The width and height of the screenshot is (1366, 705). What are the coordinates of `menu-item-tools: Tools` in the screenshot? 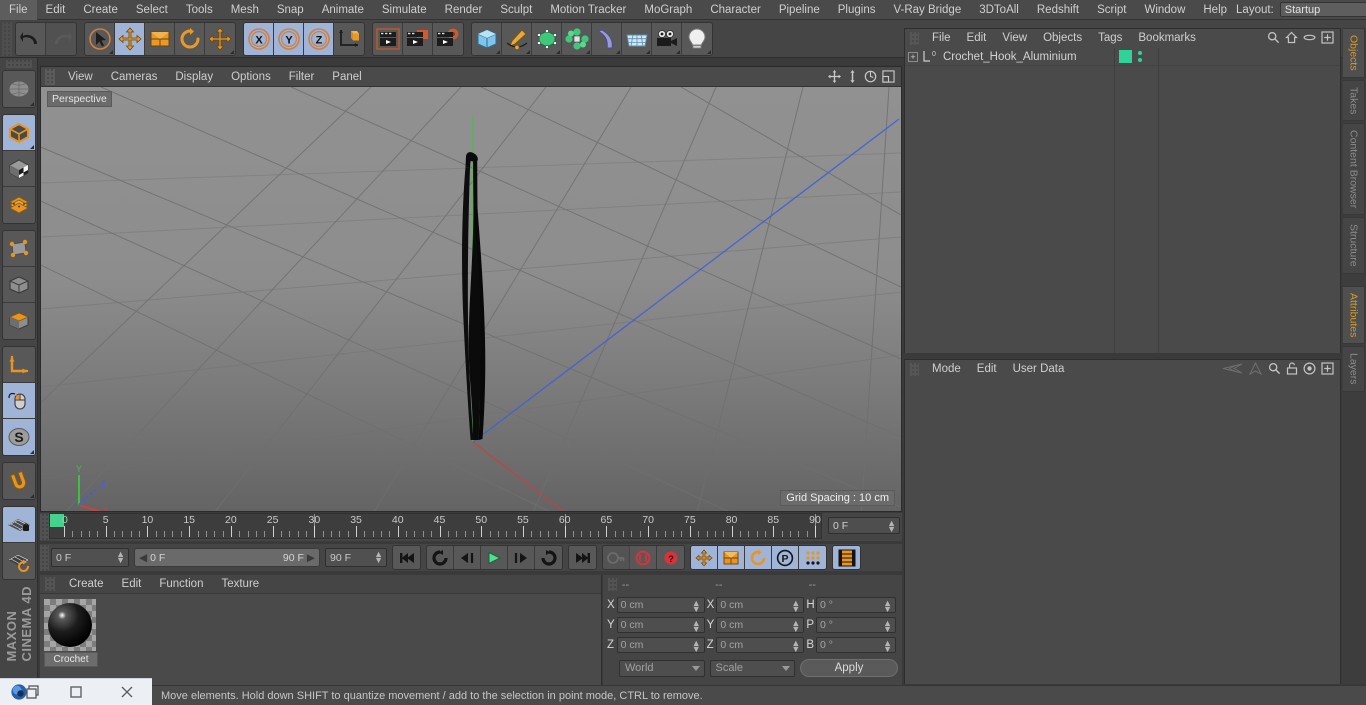 It's located at (199, 10).